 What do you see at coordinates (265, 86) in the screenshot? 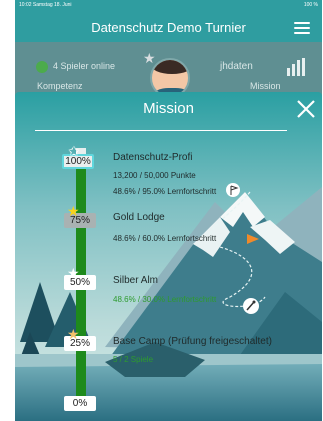
I see `mission-tab-label: Mission` at bounding box center [265, 86].